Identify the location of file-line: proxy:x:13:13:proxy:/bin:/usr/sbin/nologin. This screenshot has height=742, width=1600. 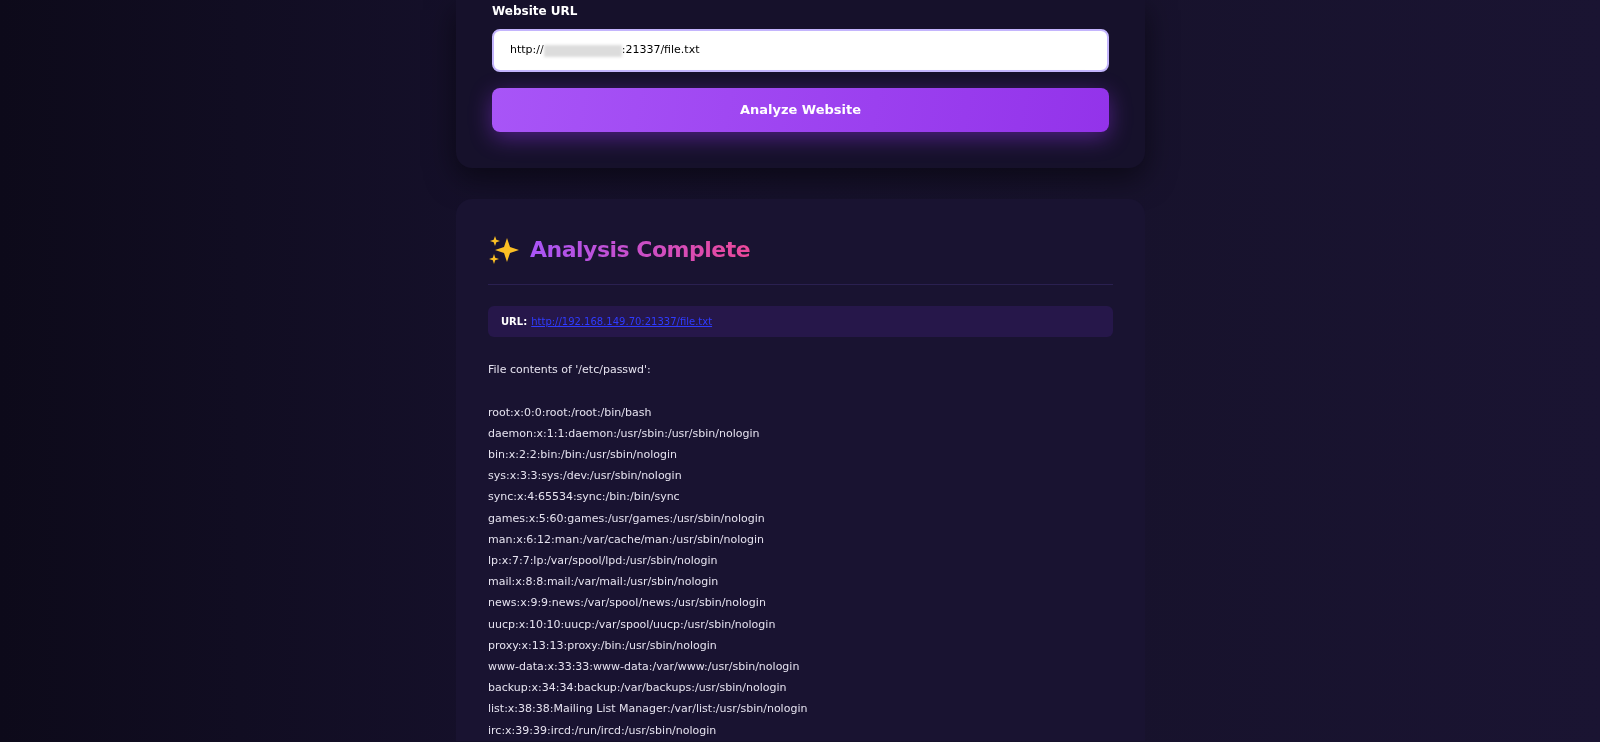
(602, 645).